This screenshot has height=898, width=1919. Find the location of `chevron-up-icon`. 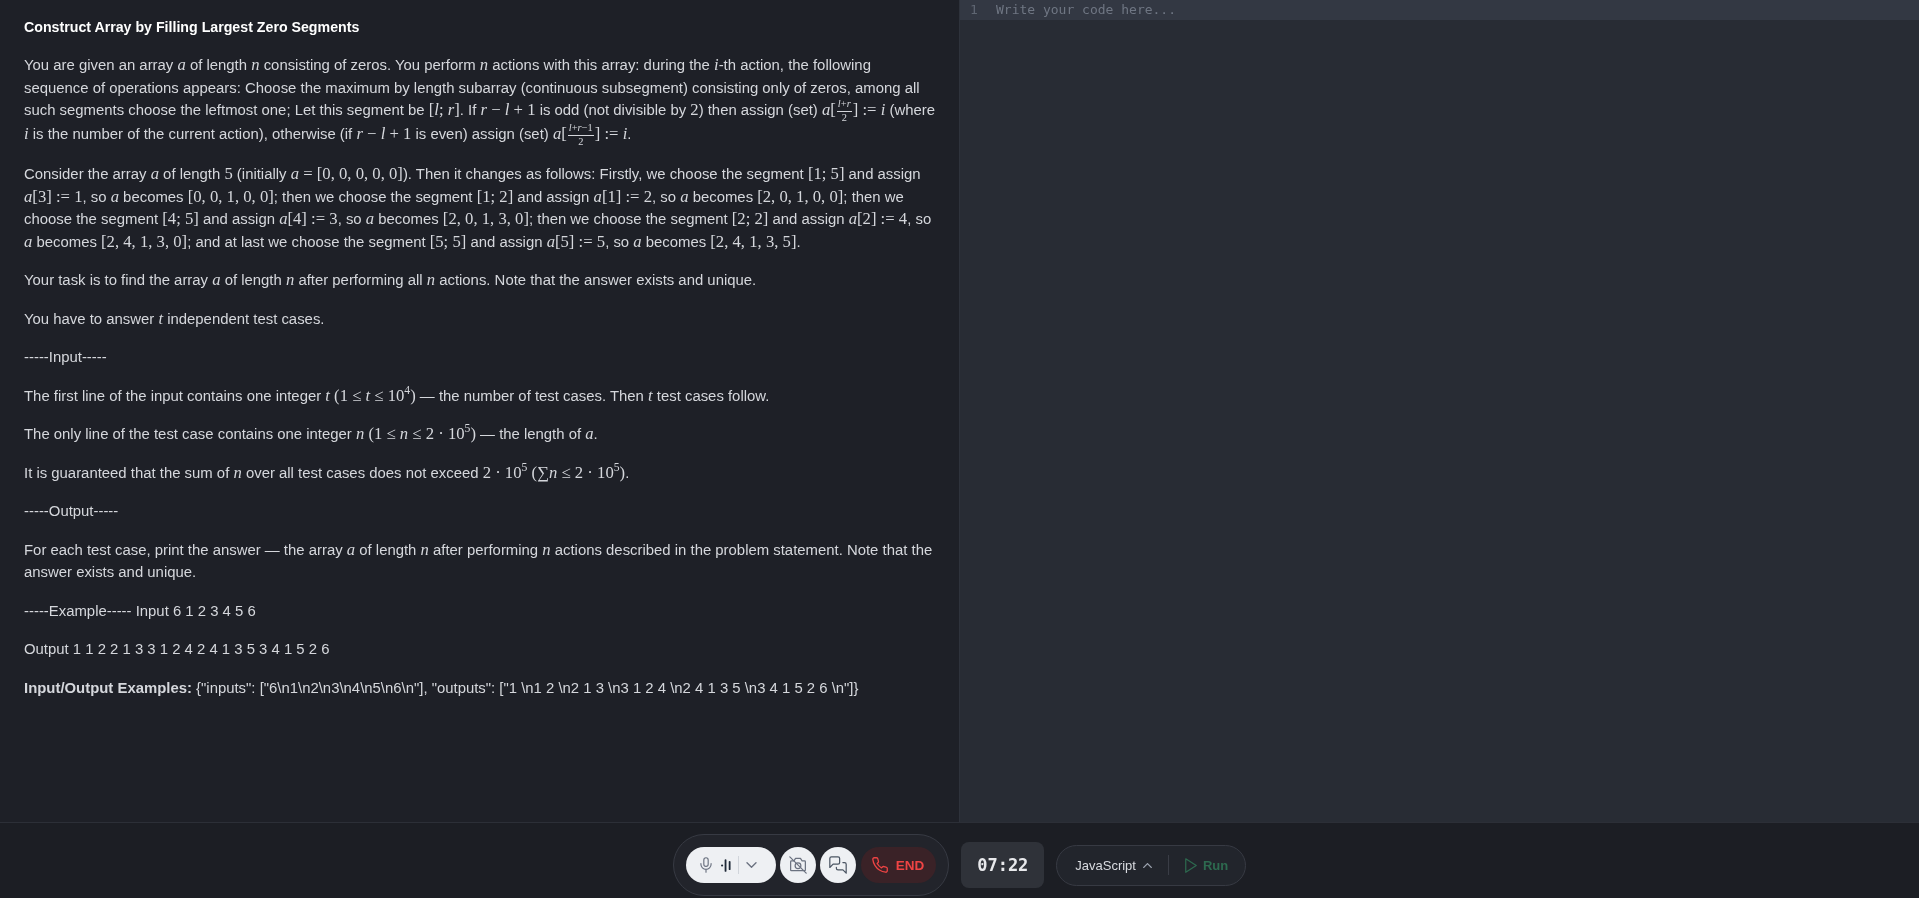

chevron-up-icon is located at coordinates (1147, 865).